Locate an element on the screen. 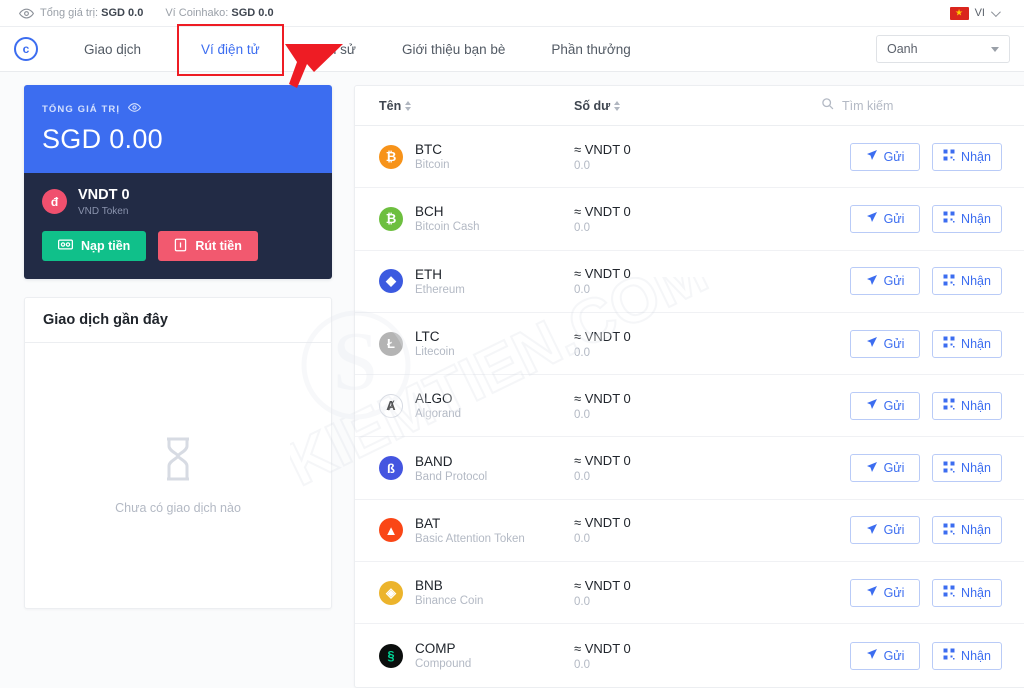 The height and width of the screenshot is (688, 1024). coin-text-group: BAND Band Protocol is located at coordinates (451, 468).